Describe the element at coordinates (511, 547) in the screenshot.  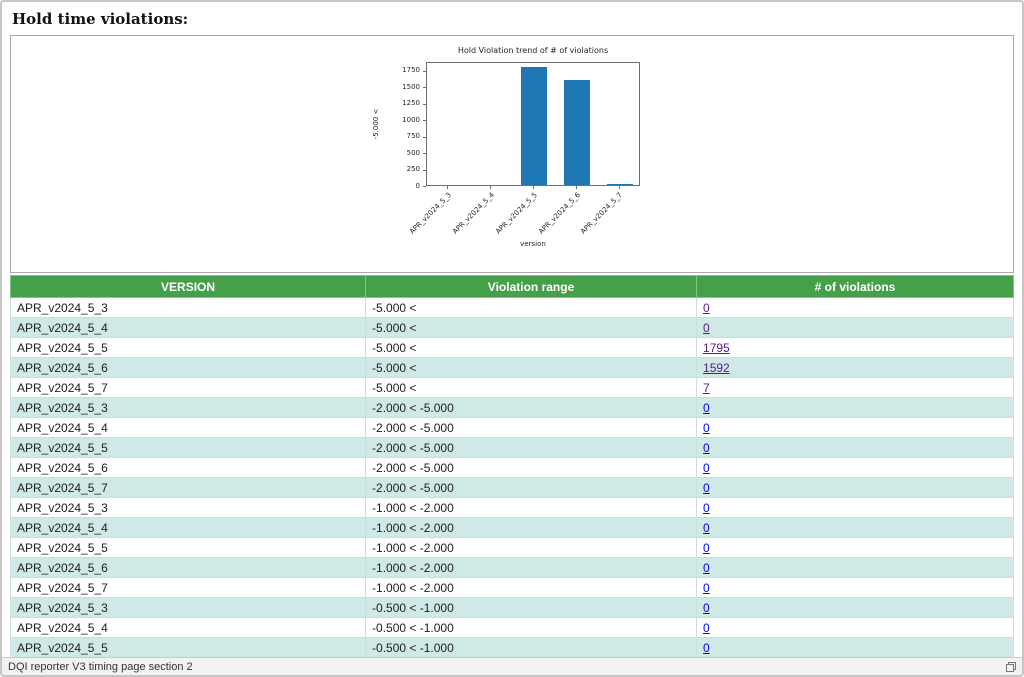
I see `table-row: APR_v2024_5_5 -1.000 < -2.000 0` at that location.